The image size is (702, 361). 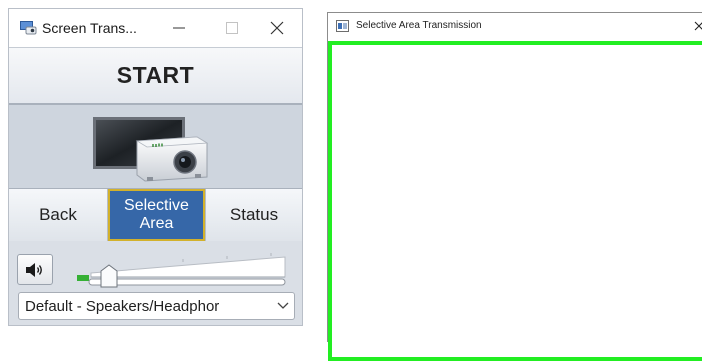 I want to click on window-icon, so click(x=342, y=26).